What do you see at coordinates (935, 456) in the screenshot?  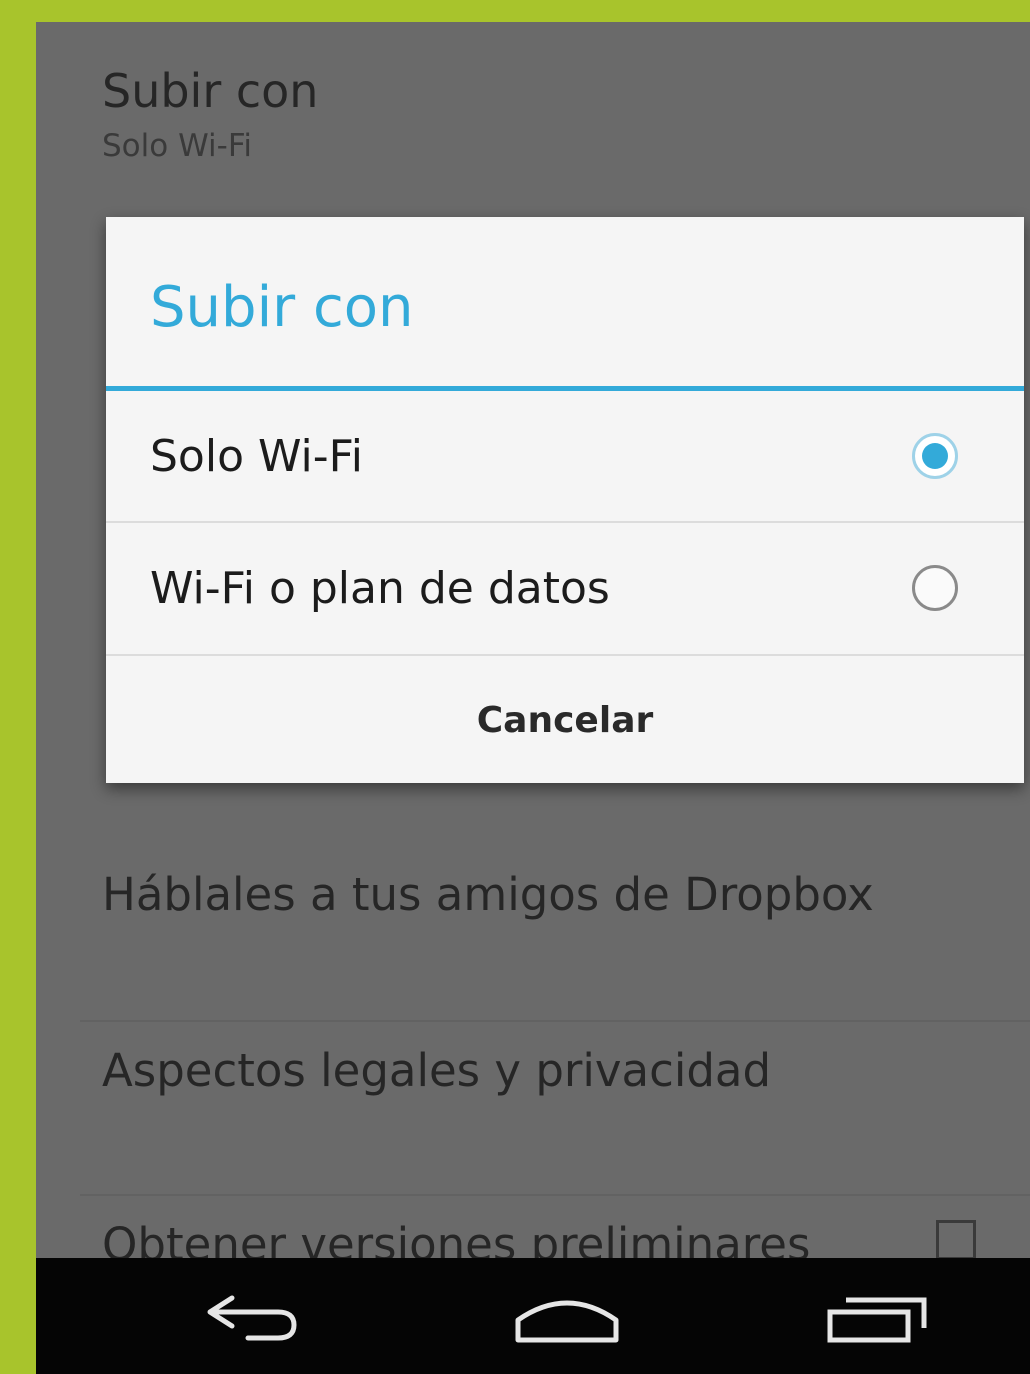 I see `radio-selected-icon` at bounding box center [935, 456].